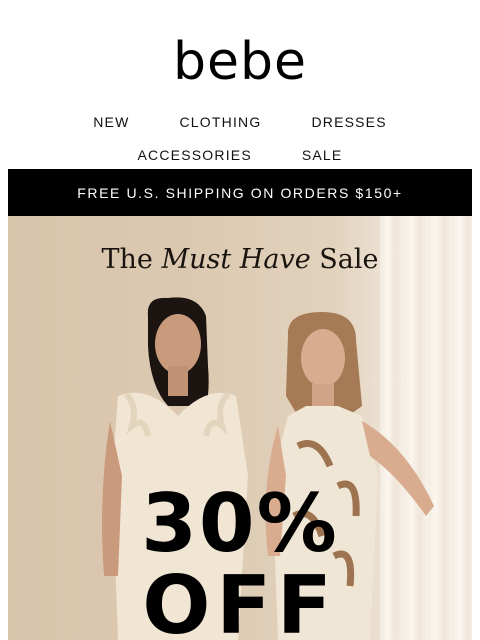 The image size is (480, 640). Describe the element at coordinates (111, 122) in the screenshot. I see `nav-item-new: NEW` at that location.